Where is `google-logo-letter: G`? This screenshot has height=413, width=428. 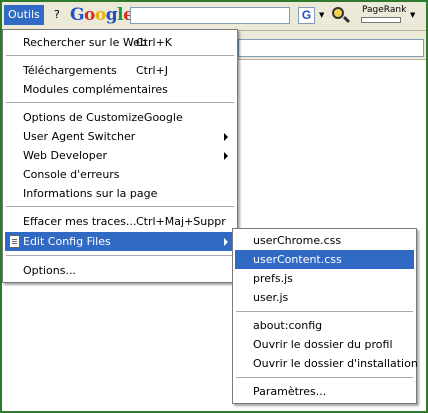
google-logo-letter: G is located at coordinates (77, 15).